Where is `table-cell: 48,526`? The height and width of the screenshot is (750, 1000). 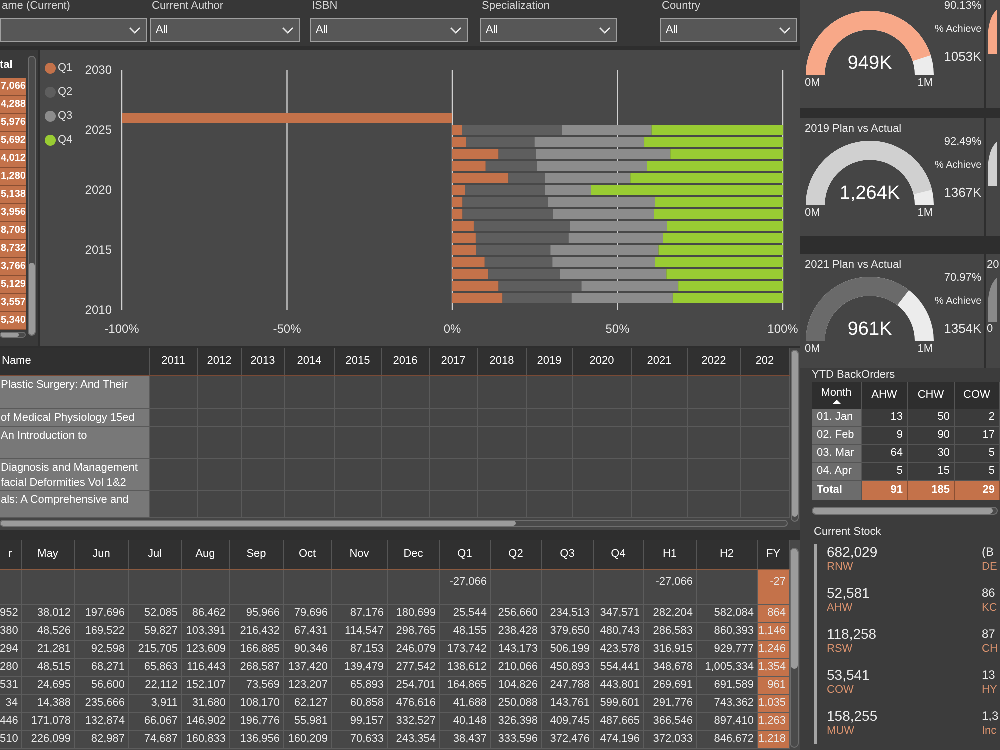 table-cell: 48,526 is located at coordinates (48, 632).